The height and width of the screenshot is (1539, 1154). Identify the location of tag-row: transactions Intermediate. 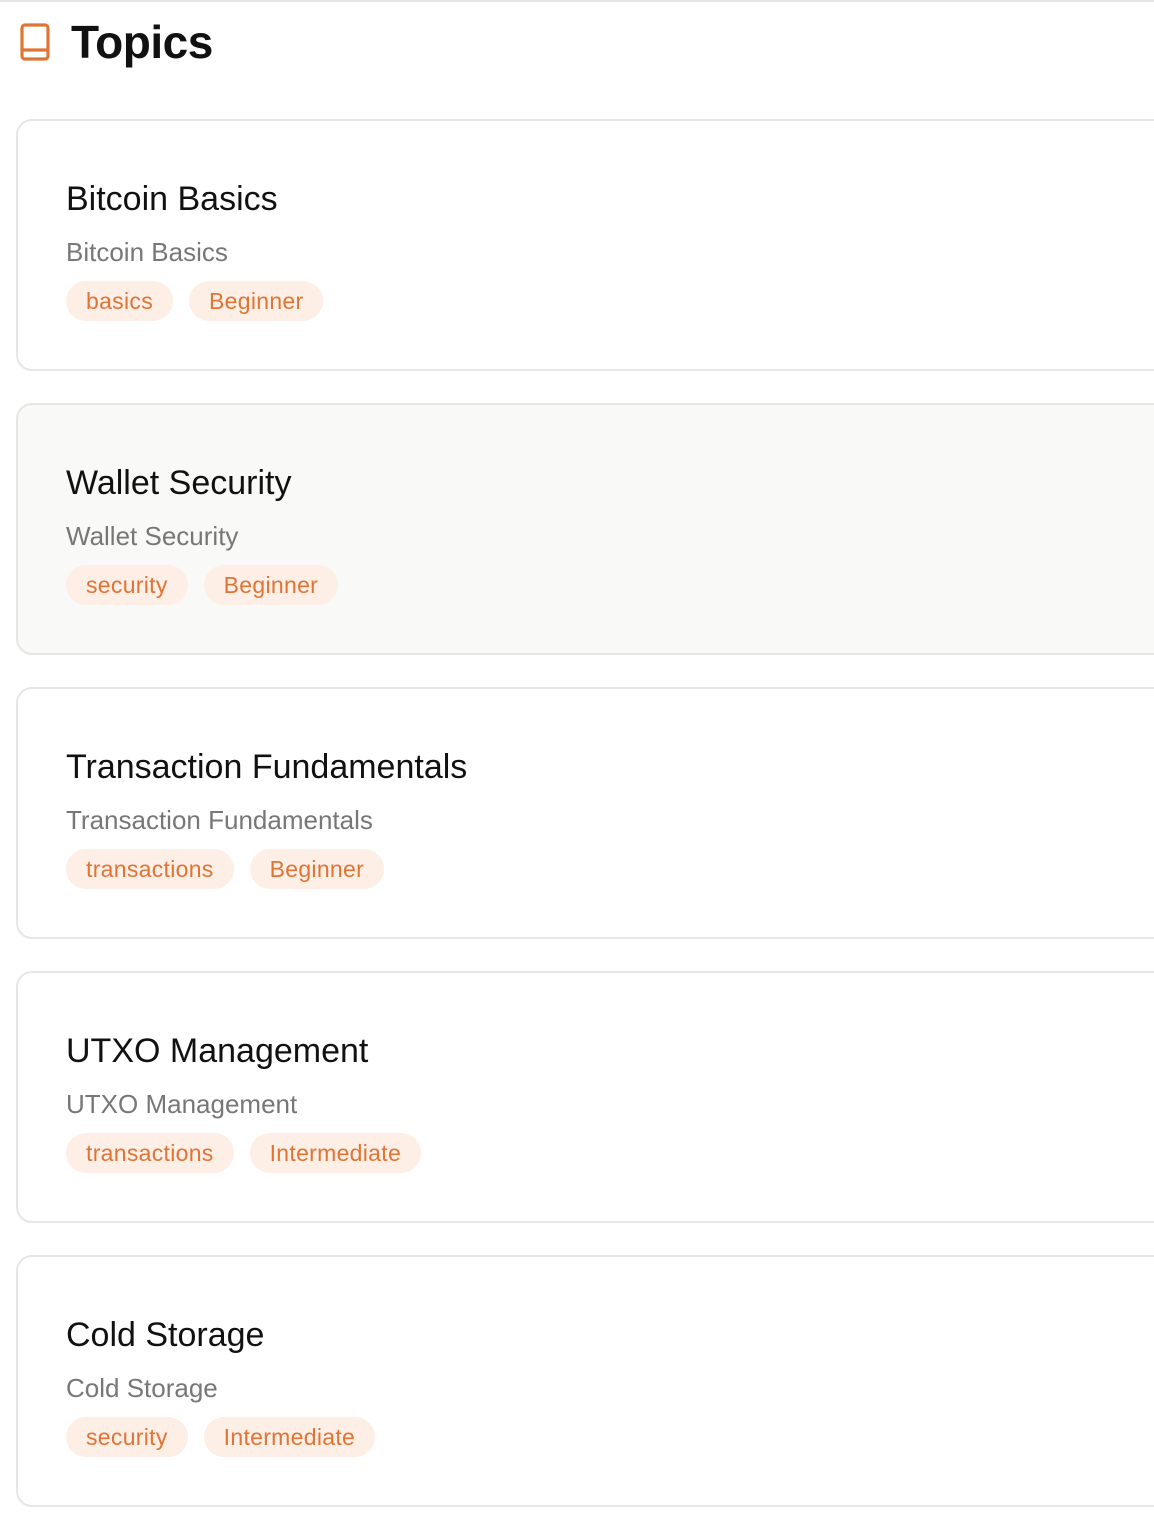
(610, 1153).